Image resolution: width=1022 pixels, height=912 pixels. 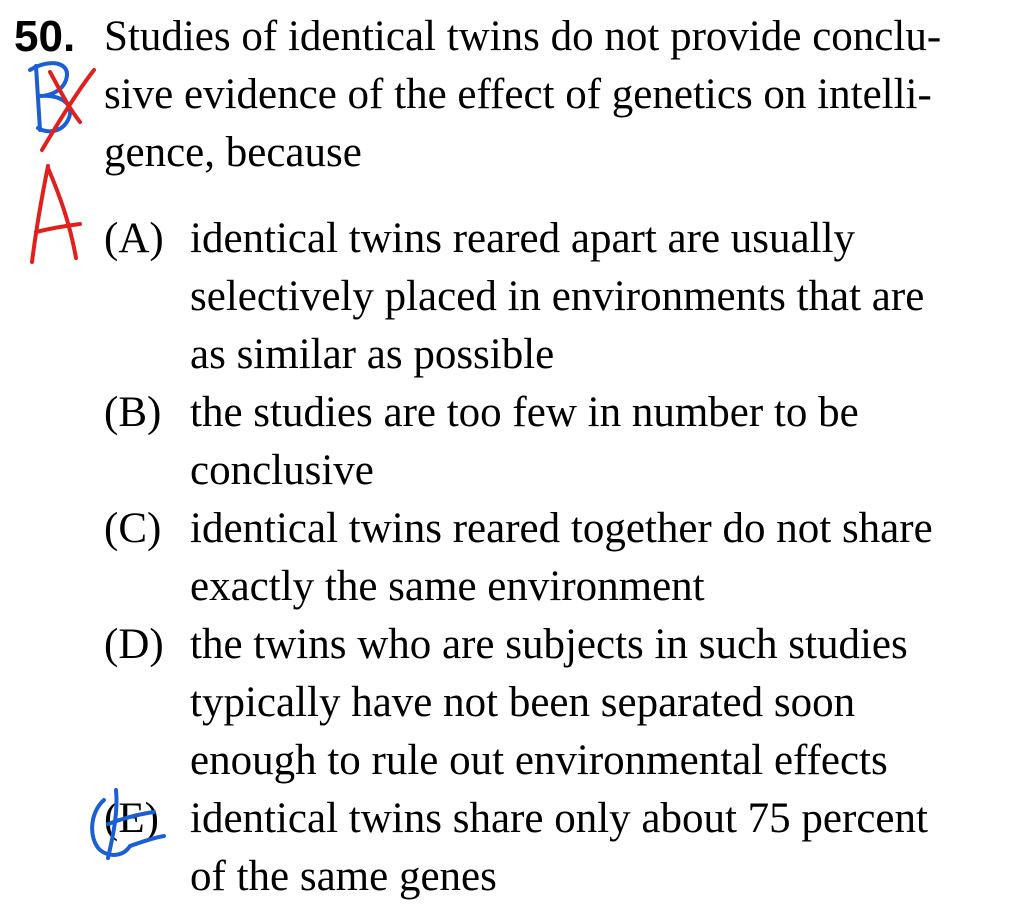 What do you see at coordinates (133, 412) in the screenshot?
I see `choice-letter: (B)` at bounding box center [133, 412].